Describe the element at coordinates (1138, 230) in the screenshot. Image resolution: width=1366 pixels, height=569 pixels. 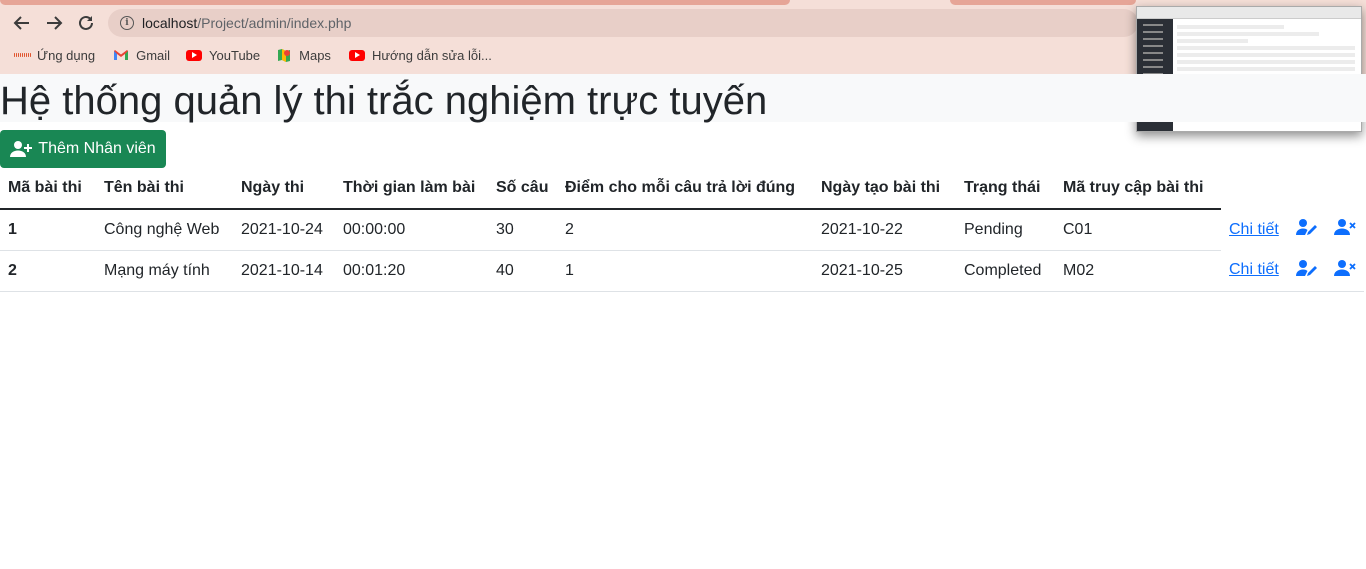
I see `cell-access-code: C01` at that location.